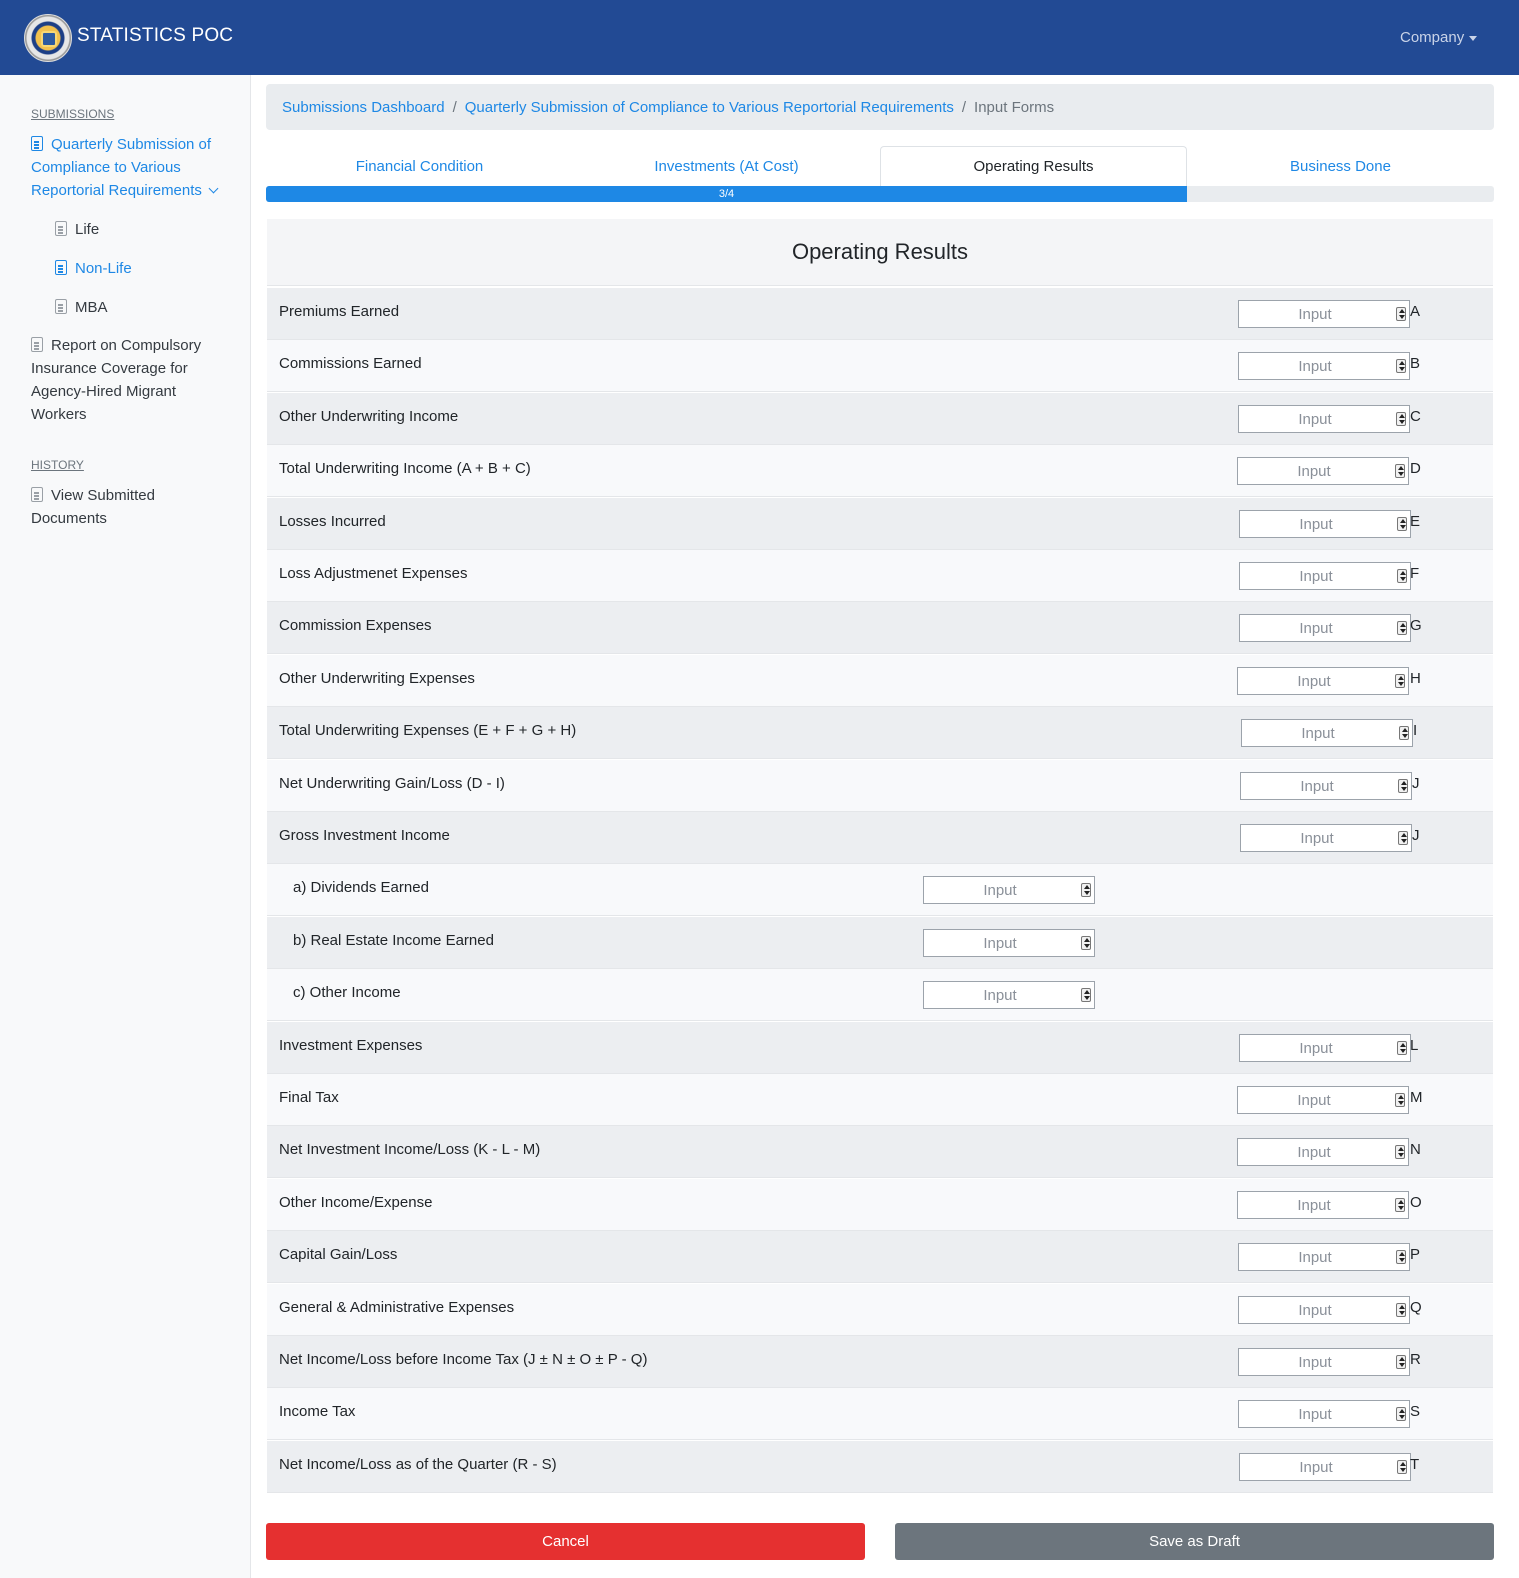  Describe the element at coordinates (565, 1541) in the screenshot. I see `cancel-button: Cancel` at that location.